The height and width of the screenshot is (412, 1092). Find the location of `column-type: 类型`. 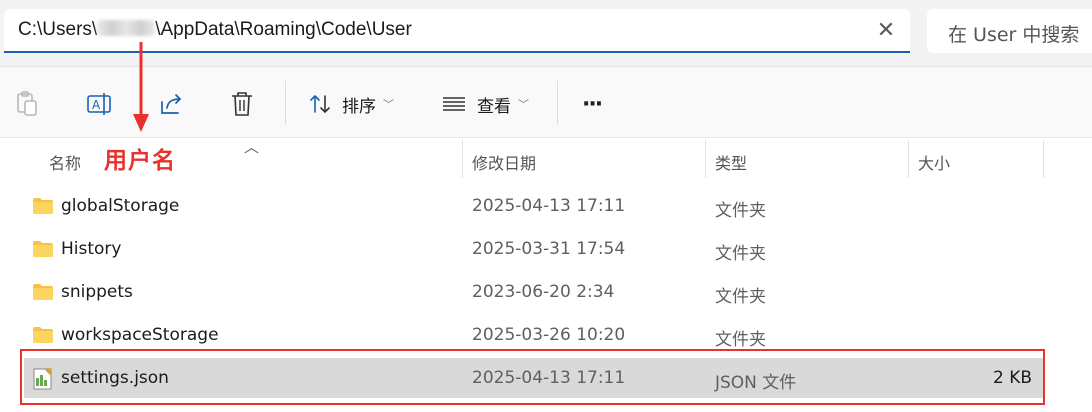

column-type: 类型 is located at coordinates (731, 162).